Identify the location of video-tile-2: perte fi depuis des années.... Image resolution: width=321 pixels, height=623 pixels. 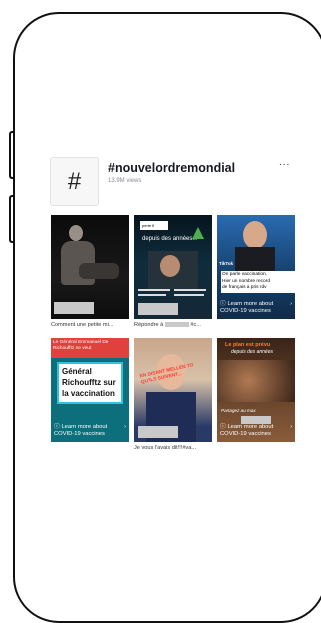
(173, 267).